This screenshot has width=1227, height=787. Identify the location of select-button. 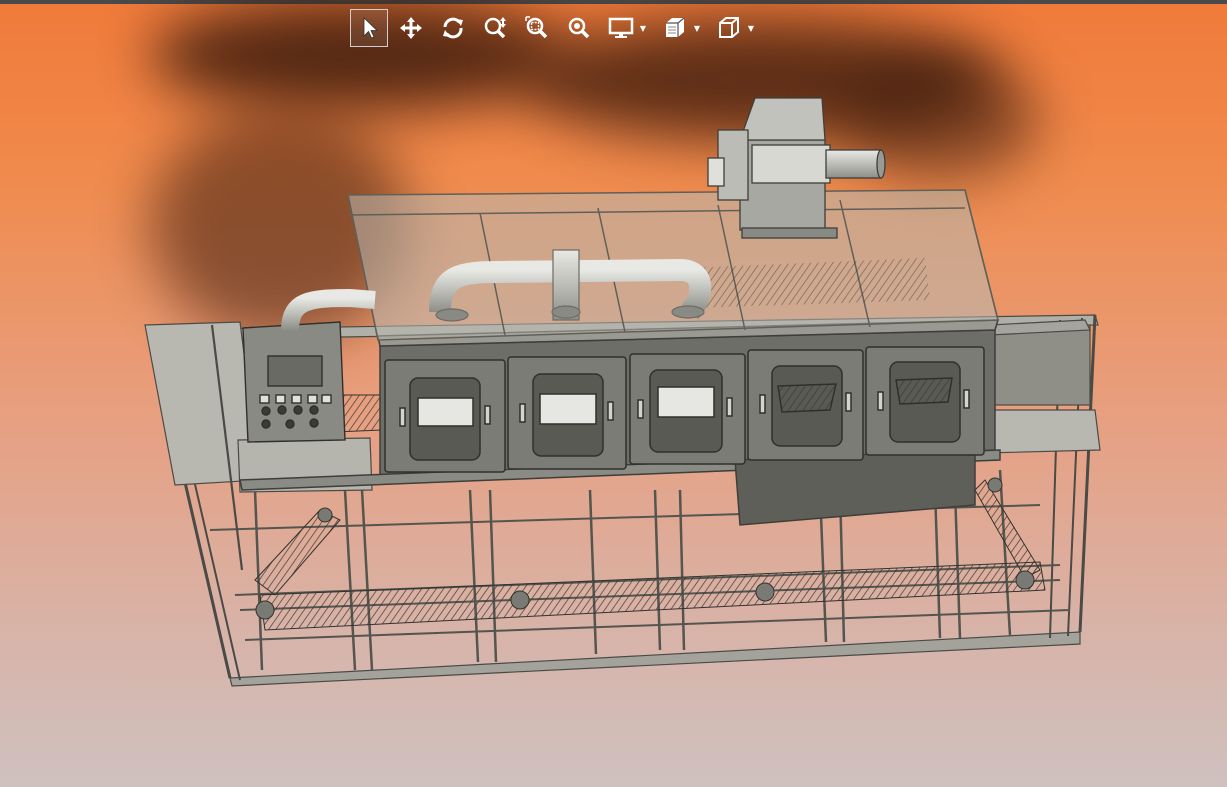
(369, 28).